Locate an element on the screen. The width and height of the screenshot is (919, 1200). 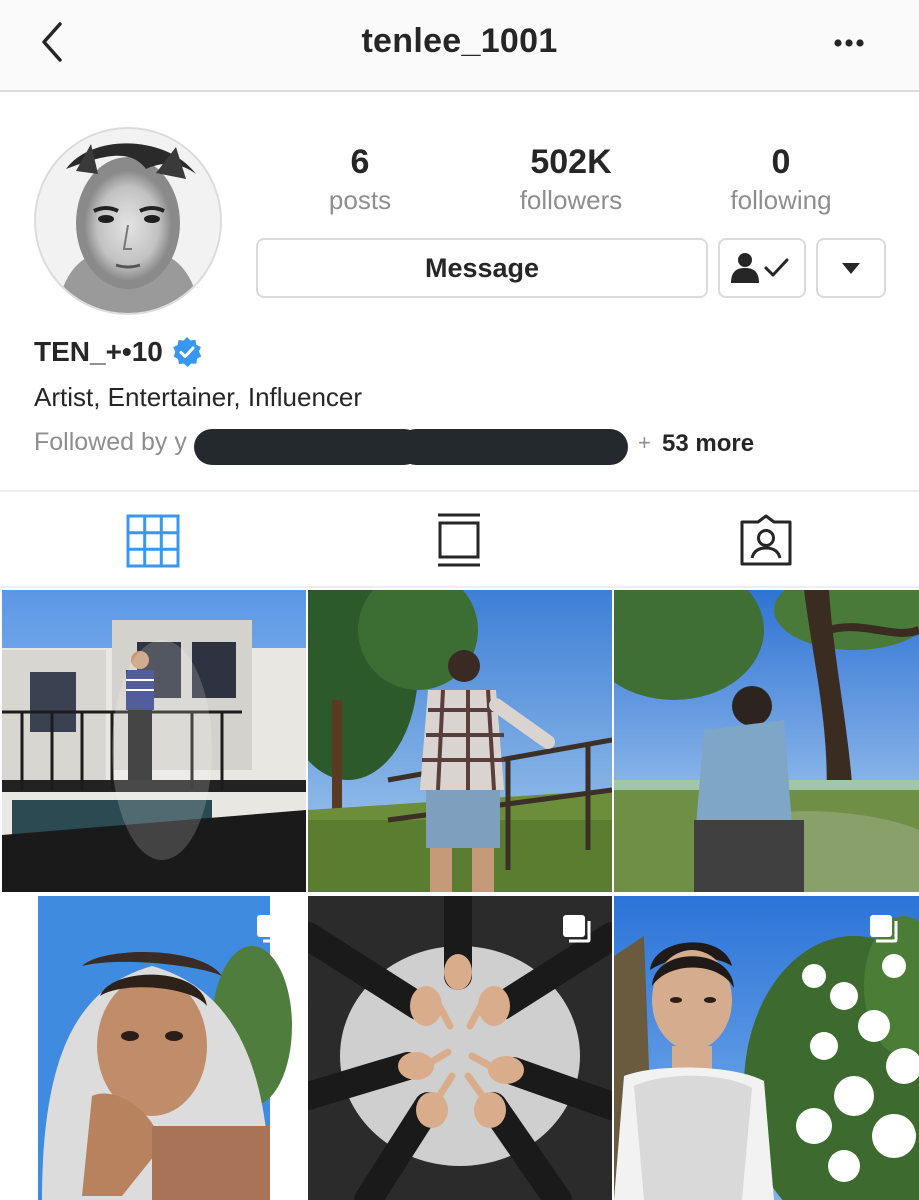
caret-down-icon is located at coordinates (851, 268).